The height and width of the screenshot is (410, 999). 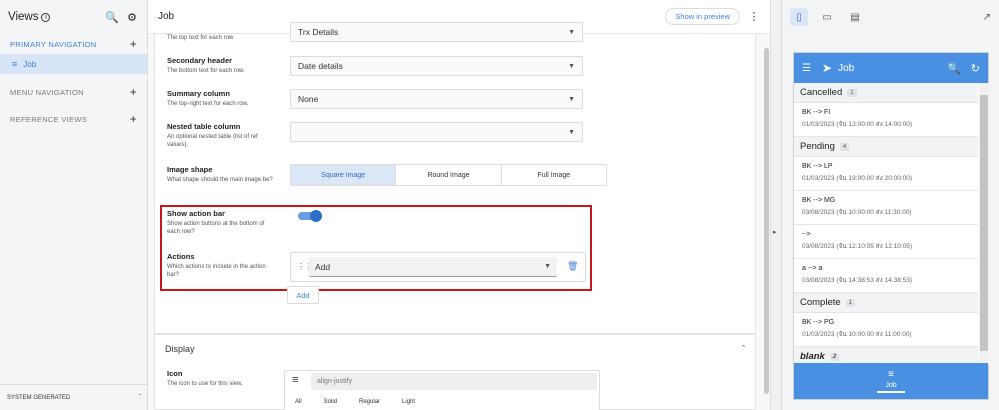 What do you see at coordinates (30, 64) in the screenshot?
I see `sidebar-item-label: Job` at bounding box center [30, 64].